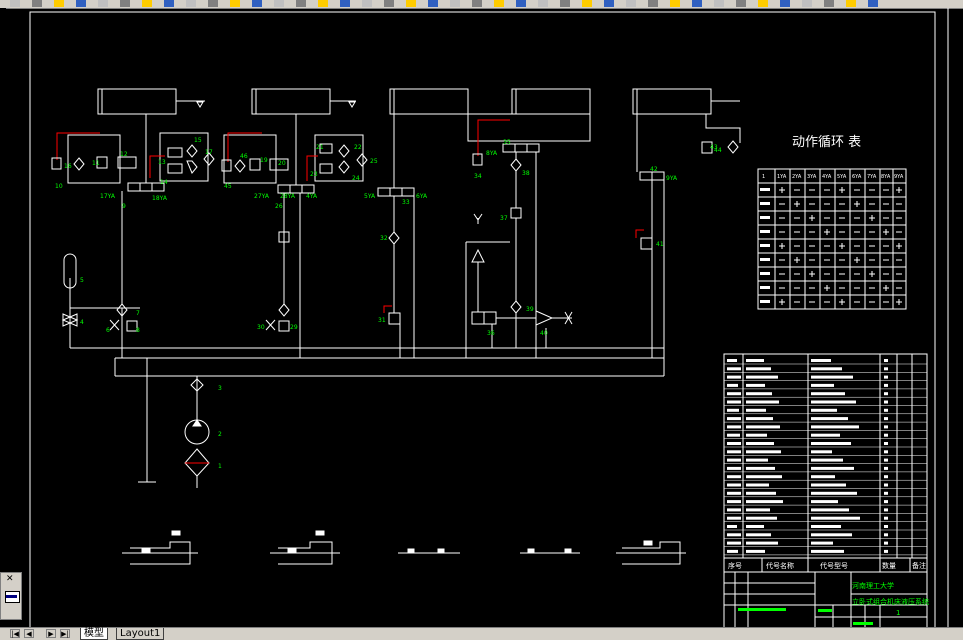 This screenshot has height=640, width=963. What do you see at coordinates (481, 633) in the screenshot?
I see `layout-tab-bar: |◀ ◀ ▶ ▶| 模型 Layout1` at bounding box center [481, 633].